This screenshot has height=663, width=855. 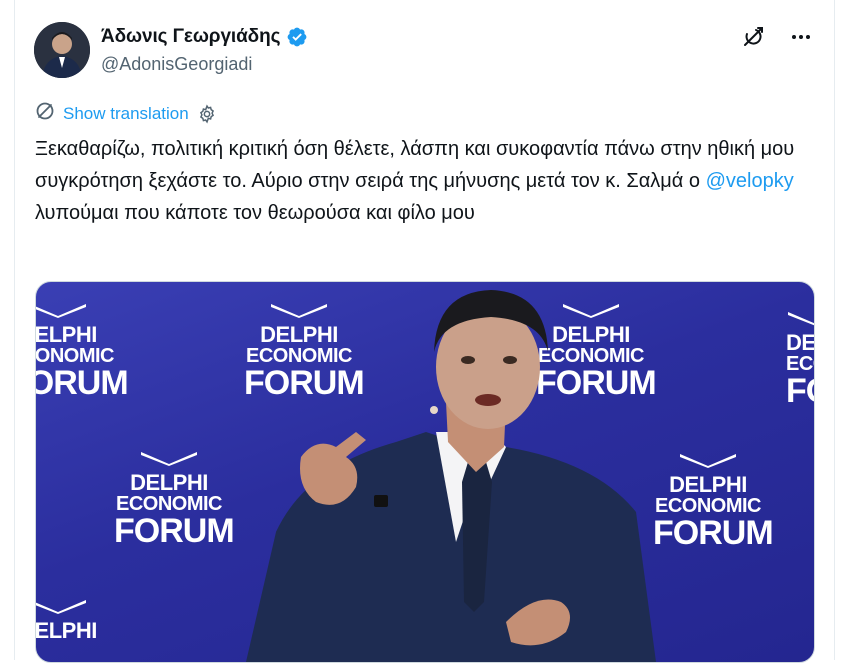 What do you see at coordinates (176, 64) in the screenshot?
I see `author-handle: @AdonisGeorgiadi` at bounding box center [176, 64].